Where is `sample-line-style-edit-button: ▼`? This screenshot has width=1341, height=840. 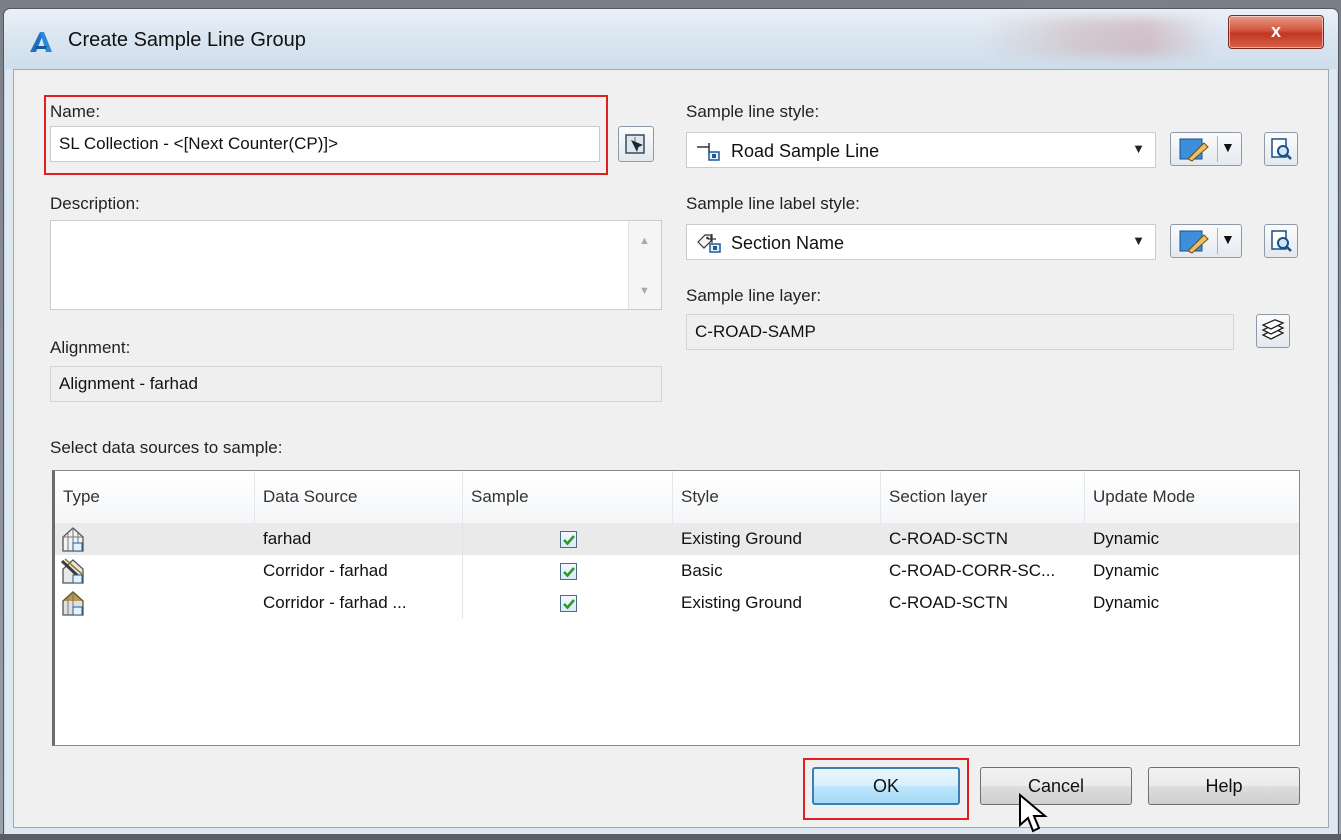
sample-line-style-edit-button: ▼ is located at coordinates (1206, 149).